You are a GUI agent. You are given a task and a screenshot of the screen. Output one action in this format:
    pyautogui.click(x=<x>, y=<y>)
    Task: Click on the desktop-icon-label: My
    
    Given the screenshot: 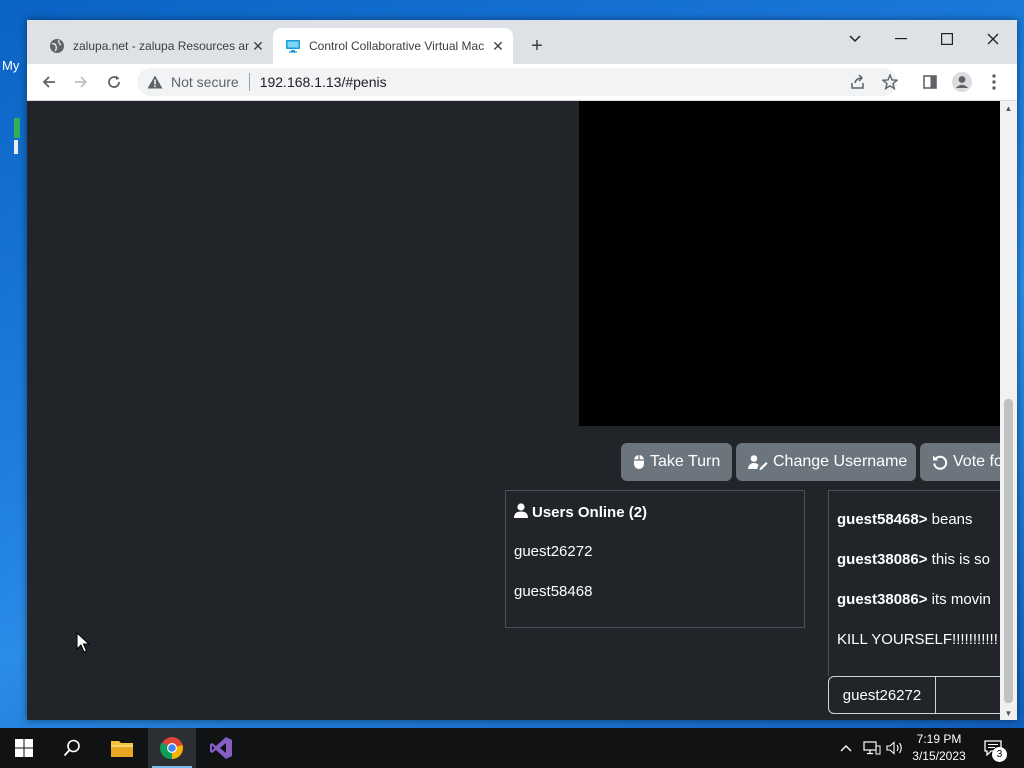 What is the action you would take?
    pyautogui.click(x=10, y=65)
    